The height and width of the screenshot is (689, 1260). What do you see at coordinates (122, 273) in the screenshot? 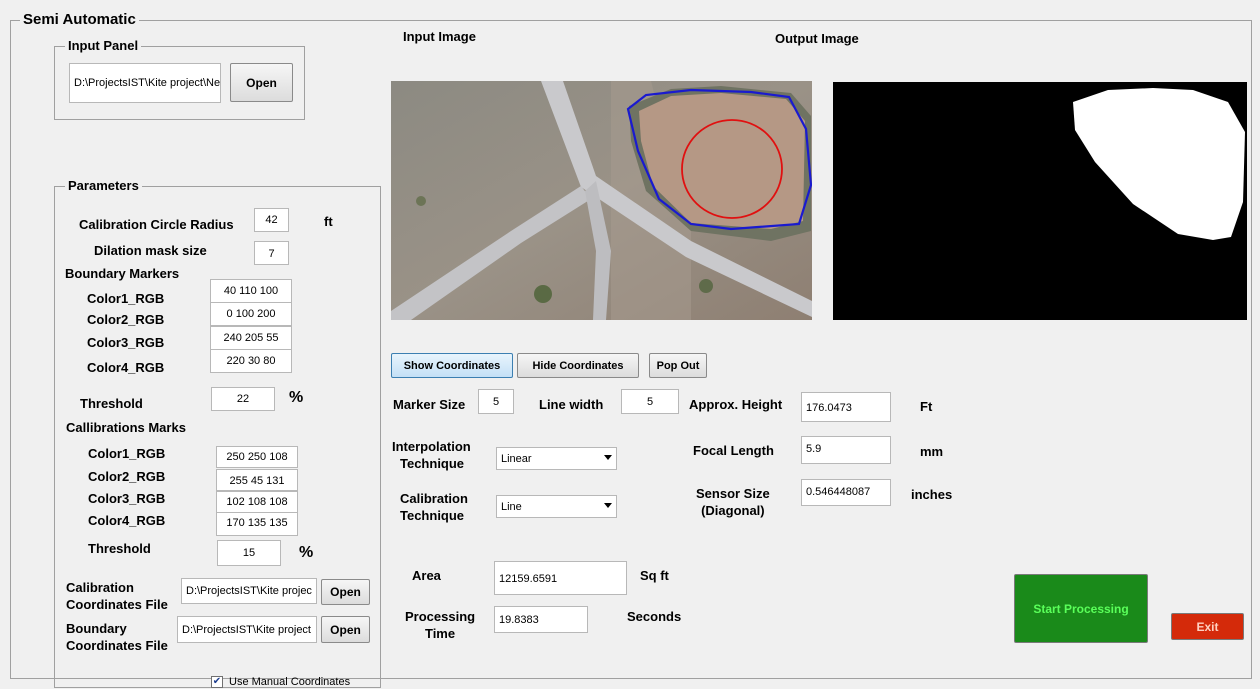
I see `boundary-markers-label: Boundary Markers` at bounding box center [122, 273].